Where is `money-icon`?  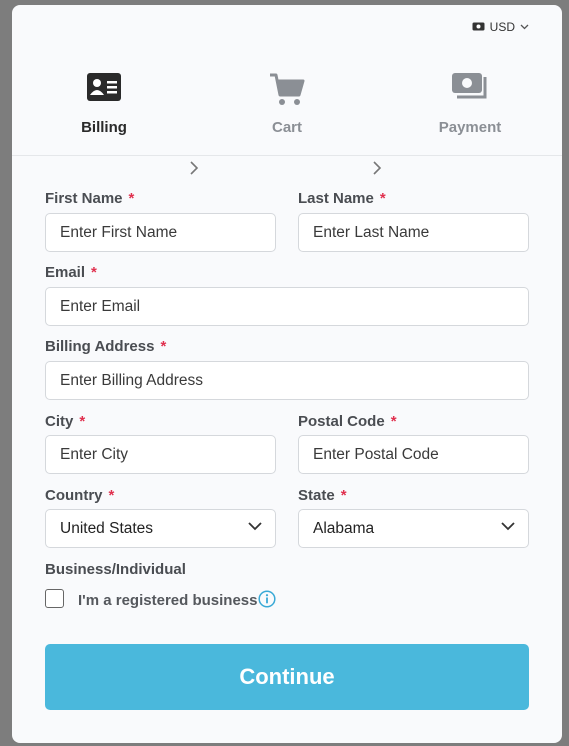 money-icon is located at coordinates (478, 26).